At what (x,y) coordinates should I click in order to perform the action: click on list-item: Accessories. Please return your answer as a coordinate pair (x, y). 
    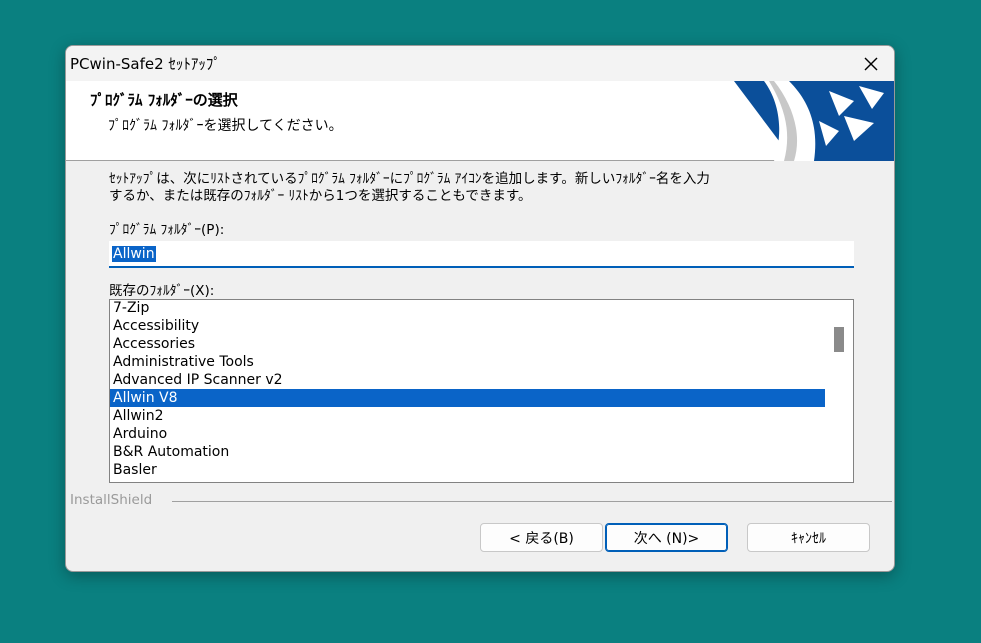
    Looking at the image, I should click on (467, 344).